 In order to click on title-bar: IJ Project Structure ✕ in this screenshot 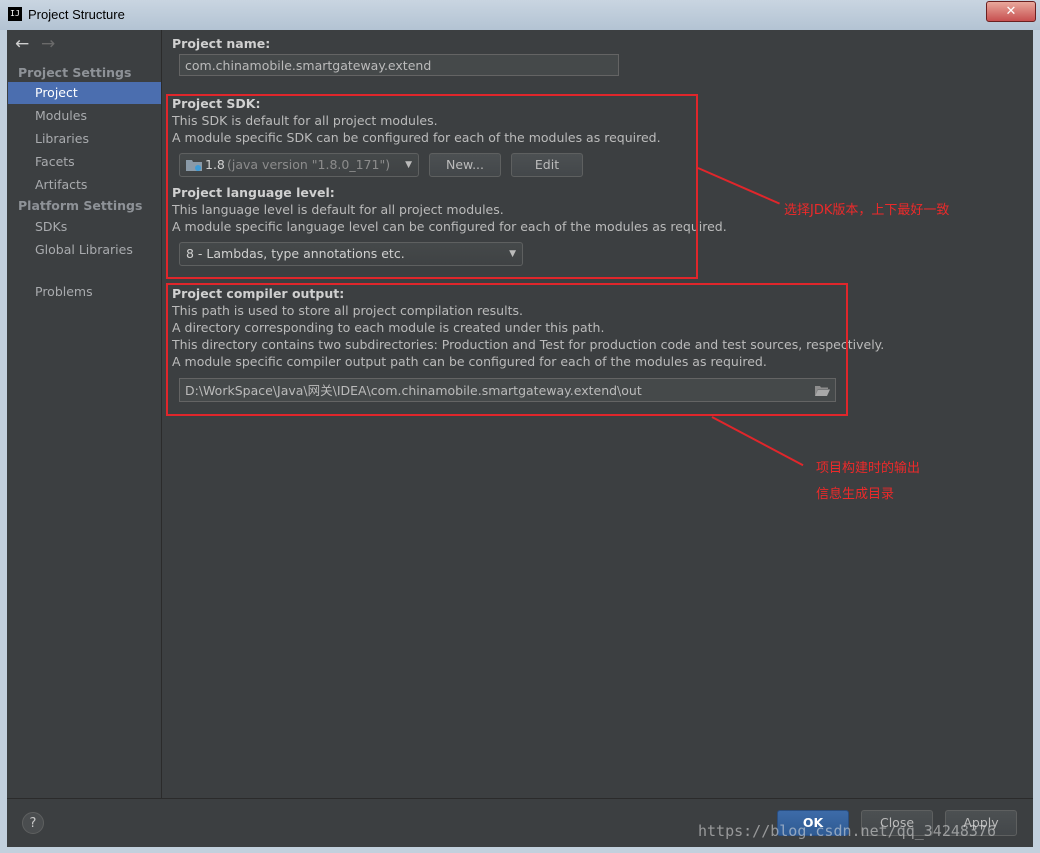, I will do `click(520, 15)`.